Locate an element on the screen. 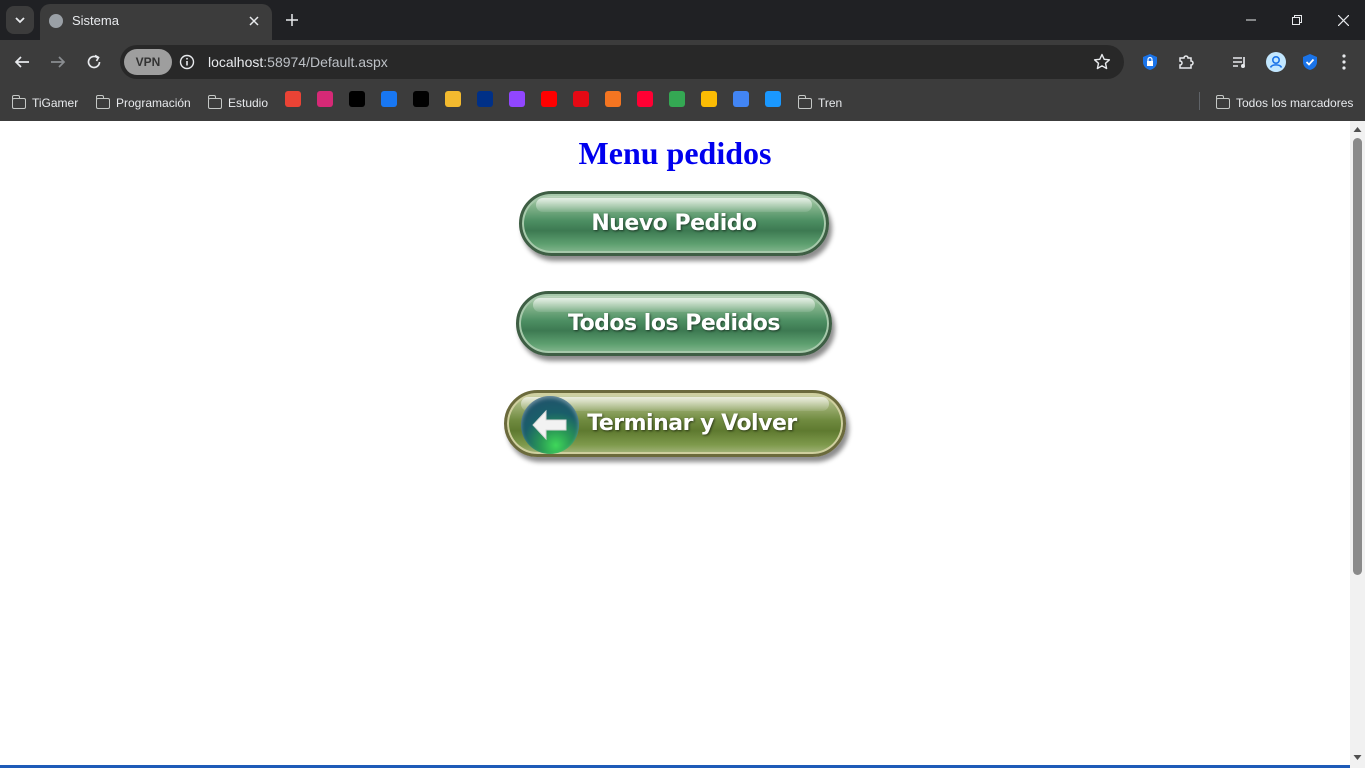  bookmark-folder-estudio: Estudio is located at coordinates (238, 103).